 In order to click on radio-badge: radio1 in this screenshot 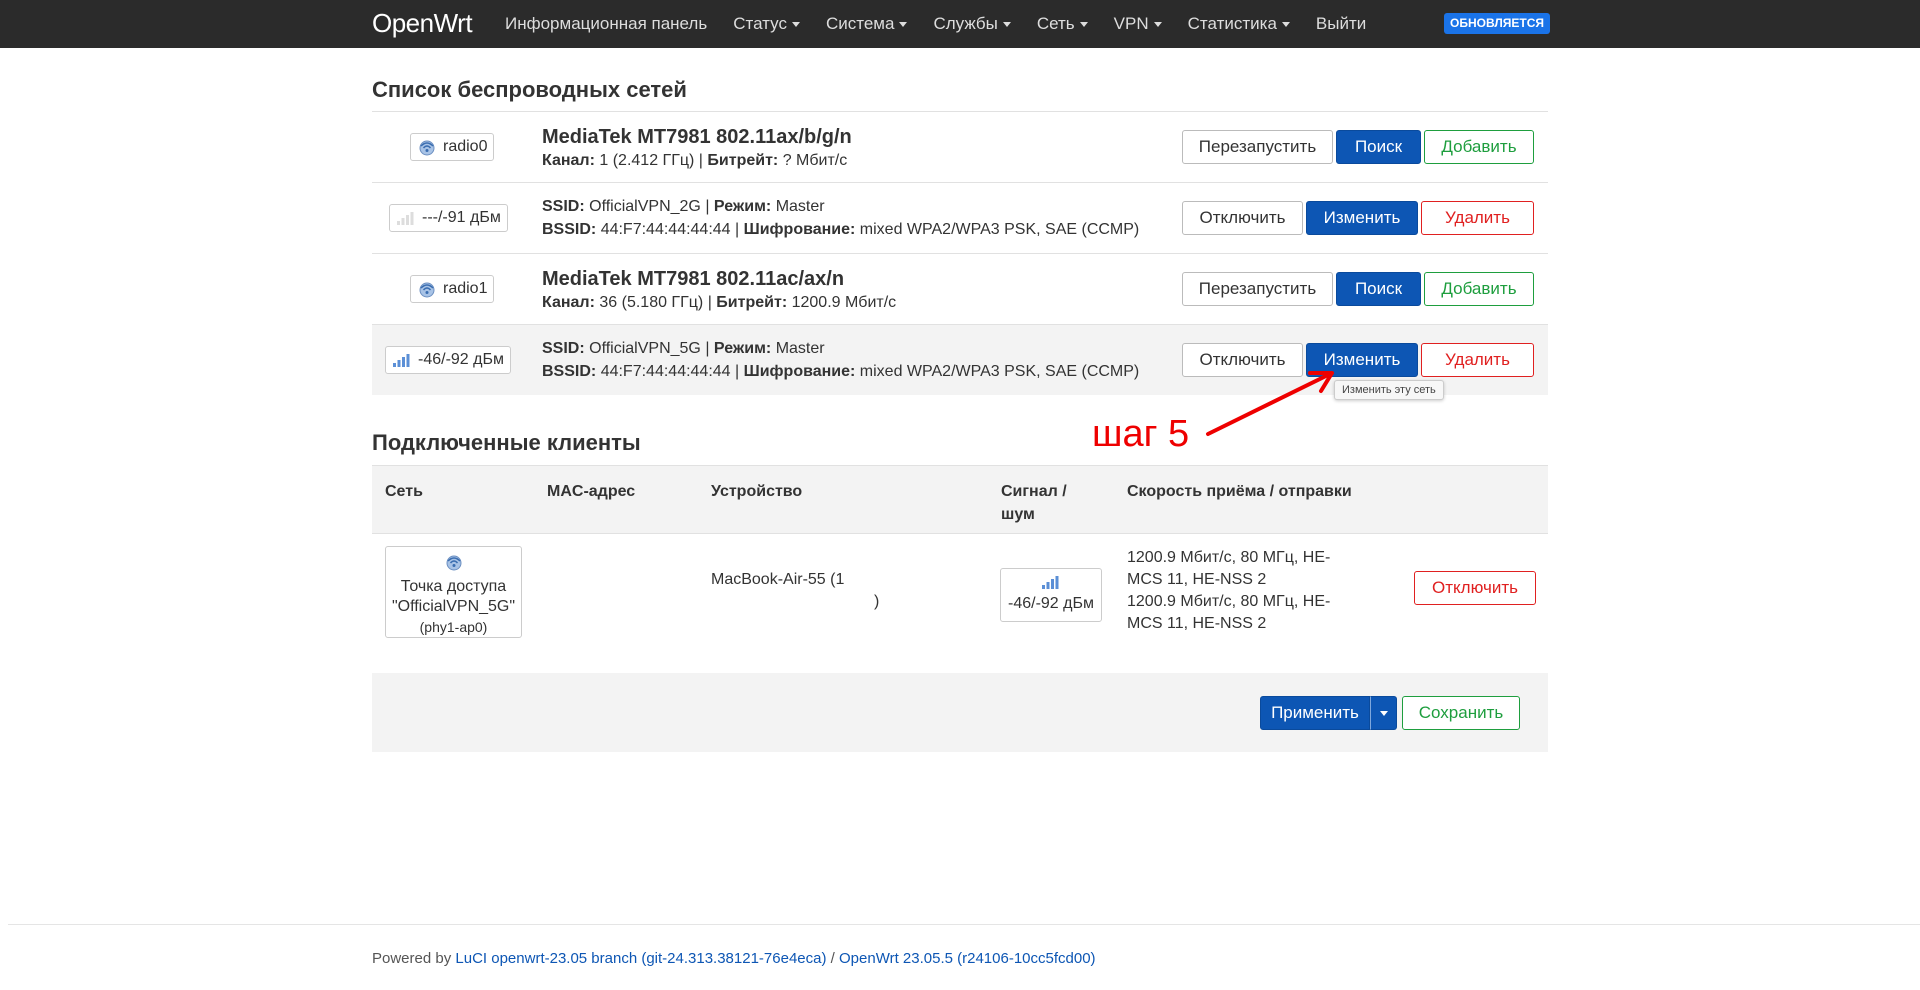, I will do `click(452, 289)`.